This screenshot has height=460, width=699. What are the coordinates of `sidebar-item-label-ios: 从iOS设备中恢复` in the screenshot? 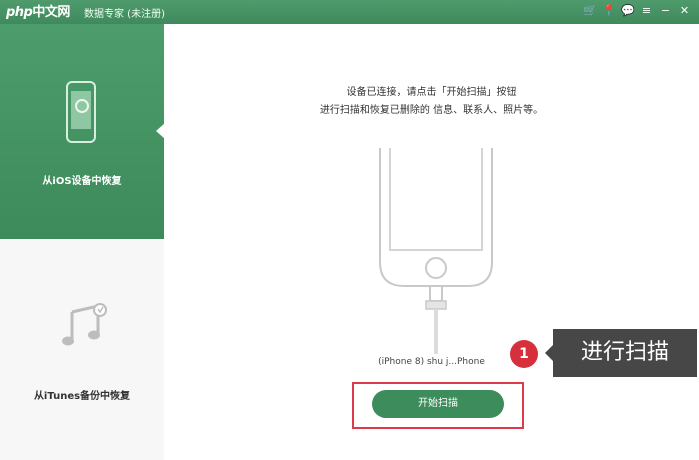 It's located at (82, 181).